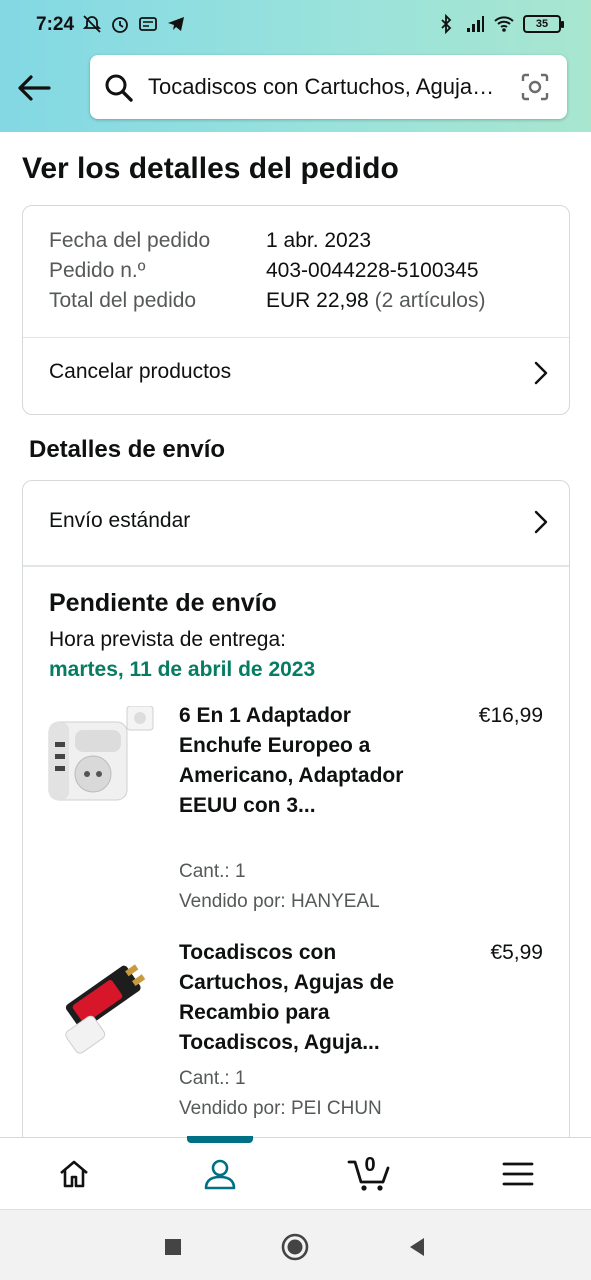 The image size is (591, 1280). What do you see at coordinates (120, 25) in the screenshot?
I see `alarm-icon` at bounding box center [120, 25].